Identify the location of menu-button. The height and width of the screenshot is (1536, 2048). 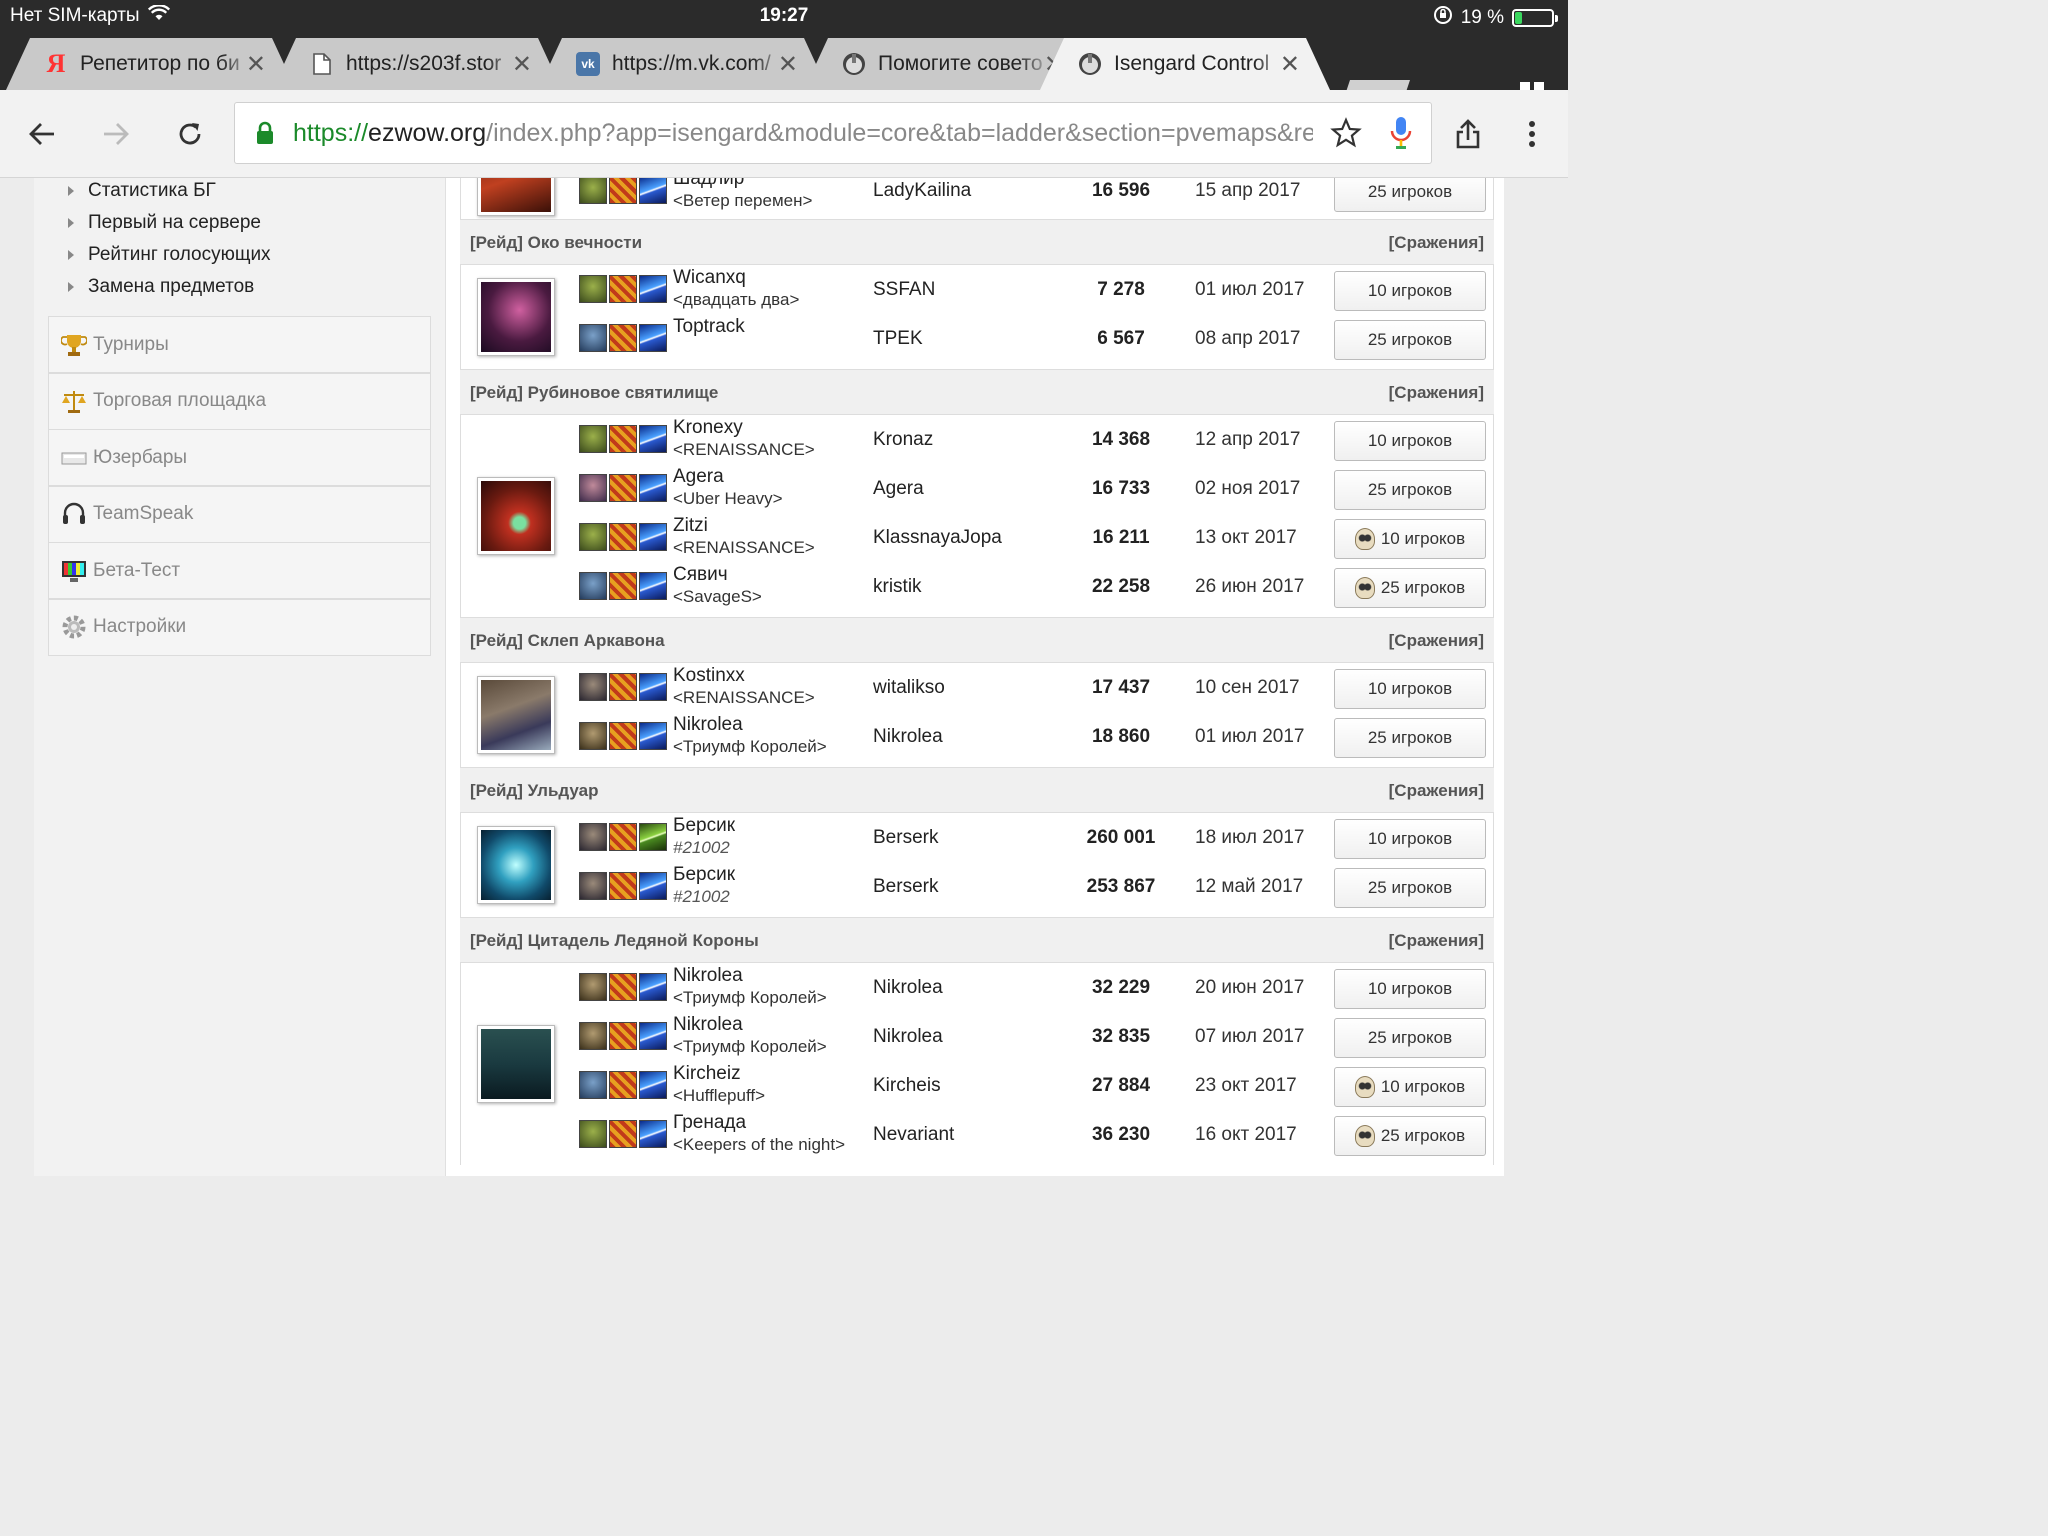
(1532, 134).